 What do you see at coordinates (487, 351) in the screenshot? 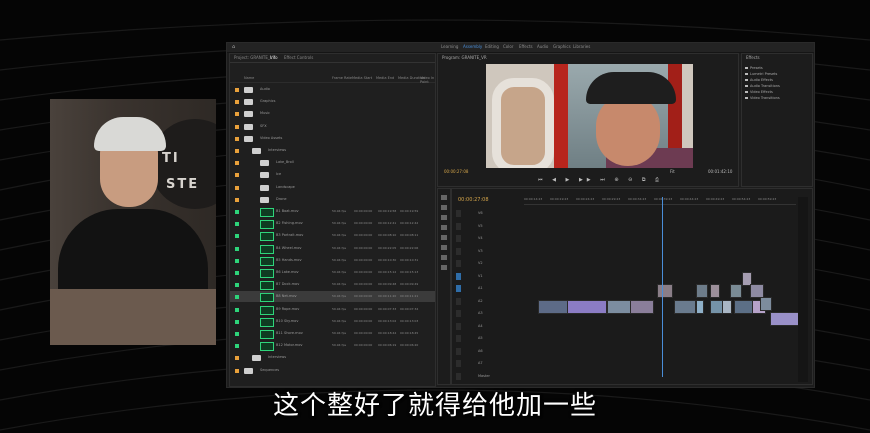
I see `track-header: A6` at bounding box center [487, 351].